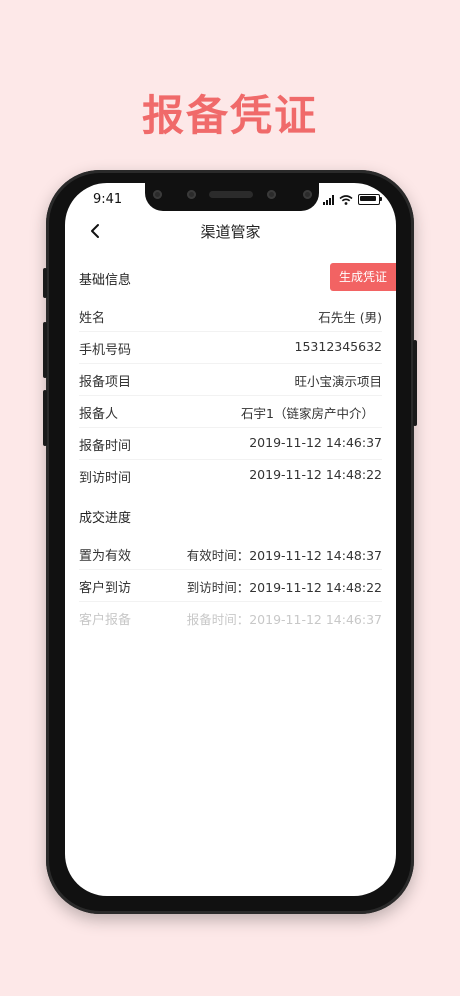  What do you see at coordinates (230, 443) in the screenshot?
I see `info-row-report-time: 报备时间 2019-11-12 14:46:37` at bounding box center [230, 443].